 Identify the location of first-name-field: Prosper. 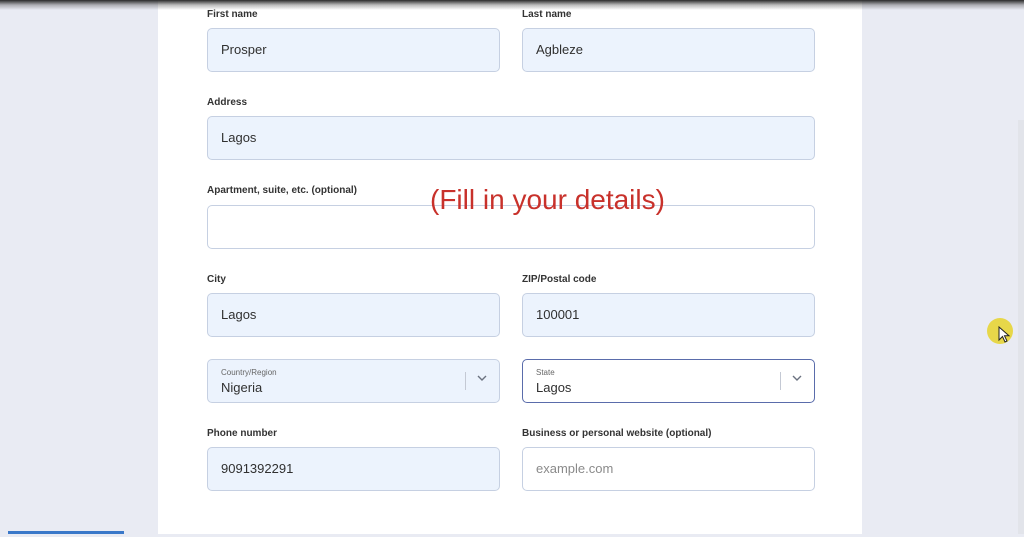
(353, 50).